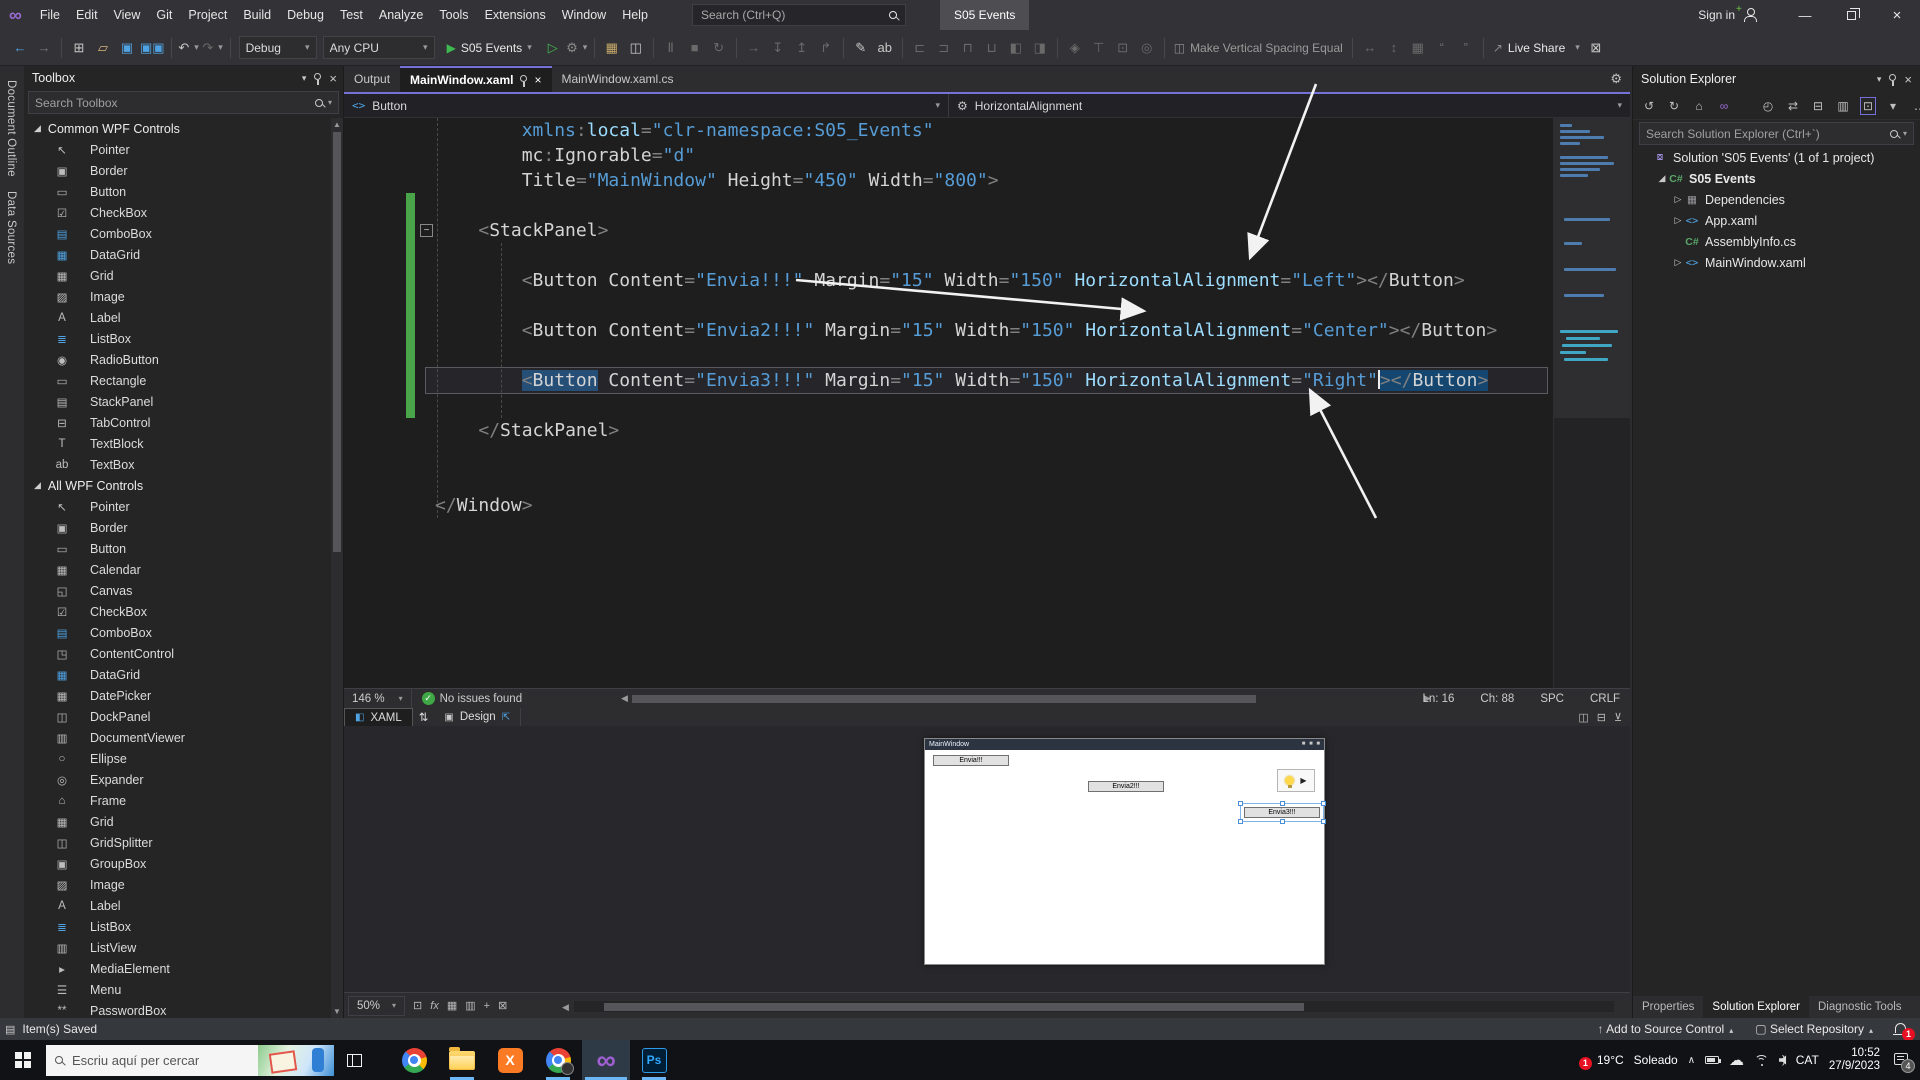 This screenshot has height=1080, width=1920. What do you see at coordinates (1713, 1060) in the screenshot?
I see `battery-icon` at bounding box center [1713, 1060].